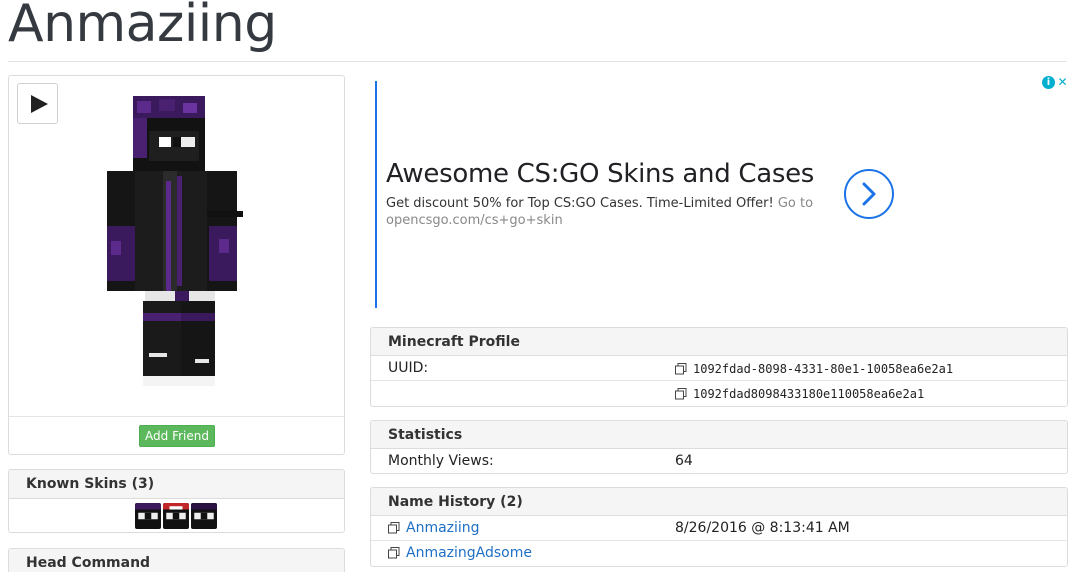 The height and width of the screenshot is (572, 1075). I want to click on skin-viewer-footer: Add Friend, so click(176, 435).